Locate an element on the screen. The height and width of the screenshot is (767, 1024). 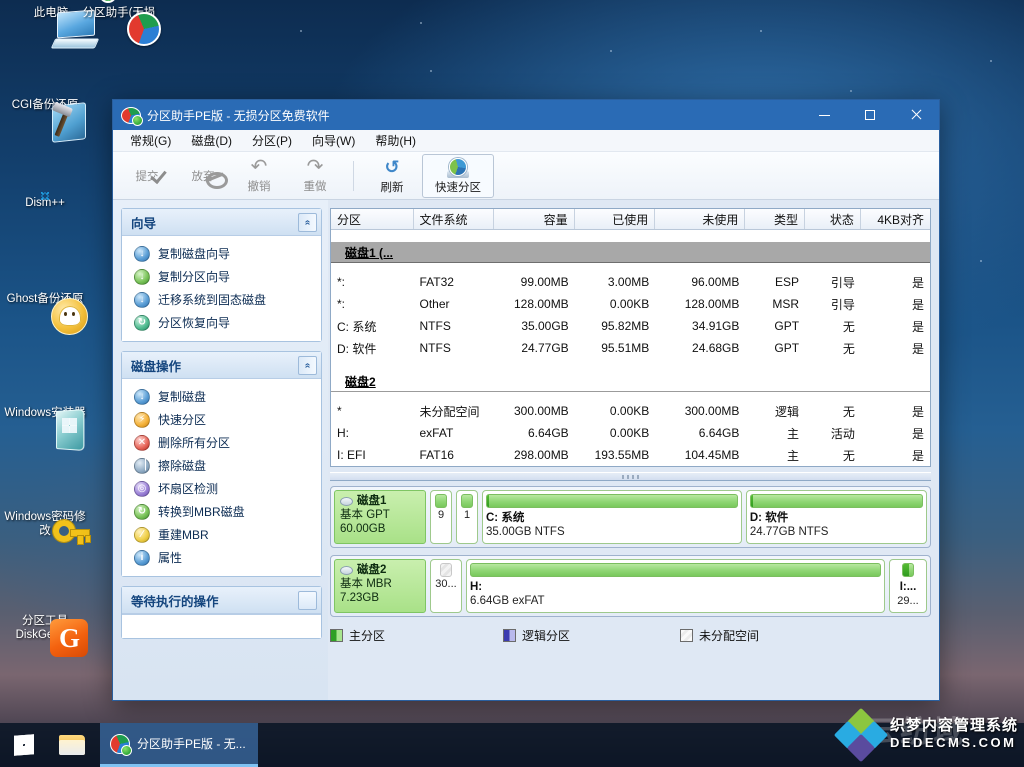
desktop-icon-windows-installer: Windows安装器 is located at coordinates (45, 429).